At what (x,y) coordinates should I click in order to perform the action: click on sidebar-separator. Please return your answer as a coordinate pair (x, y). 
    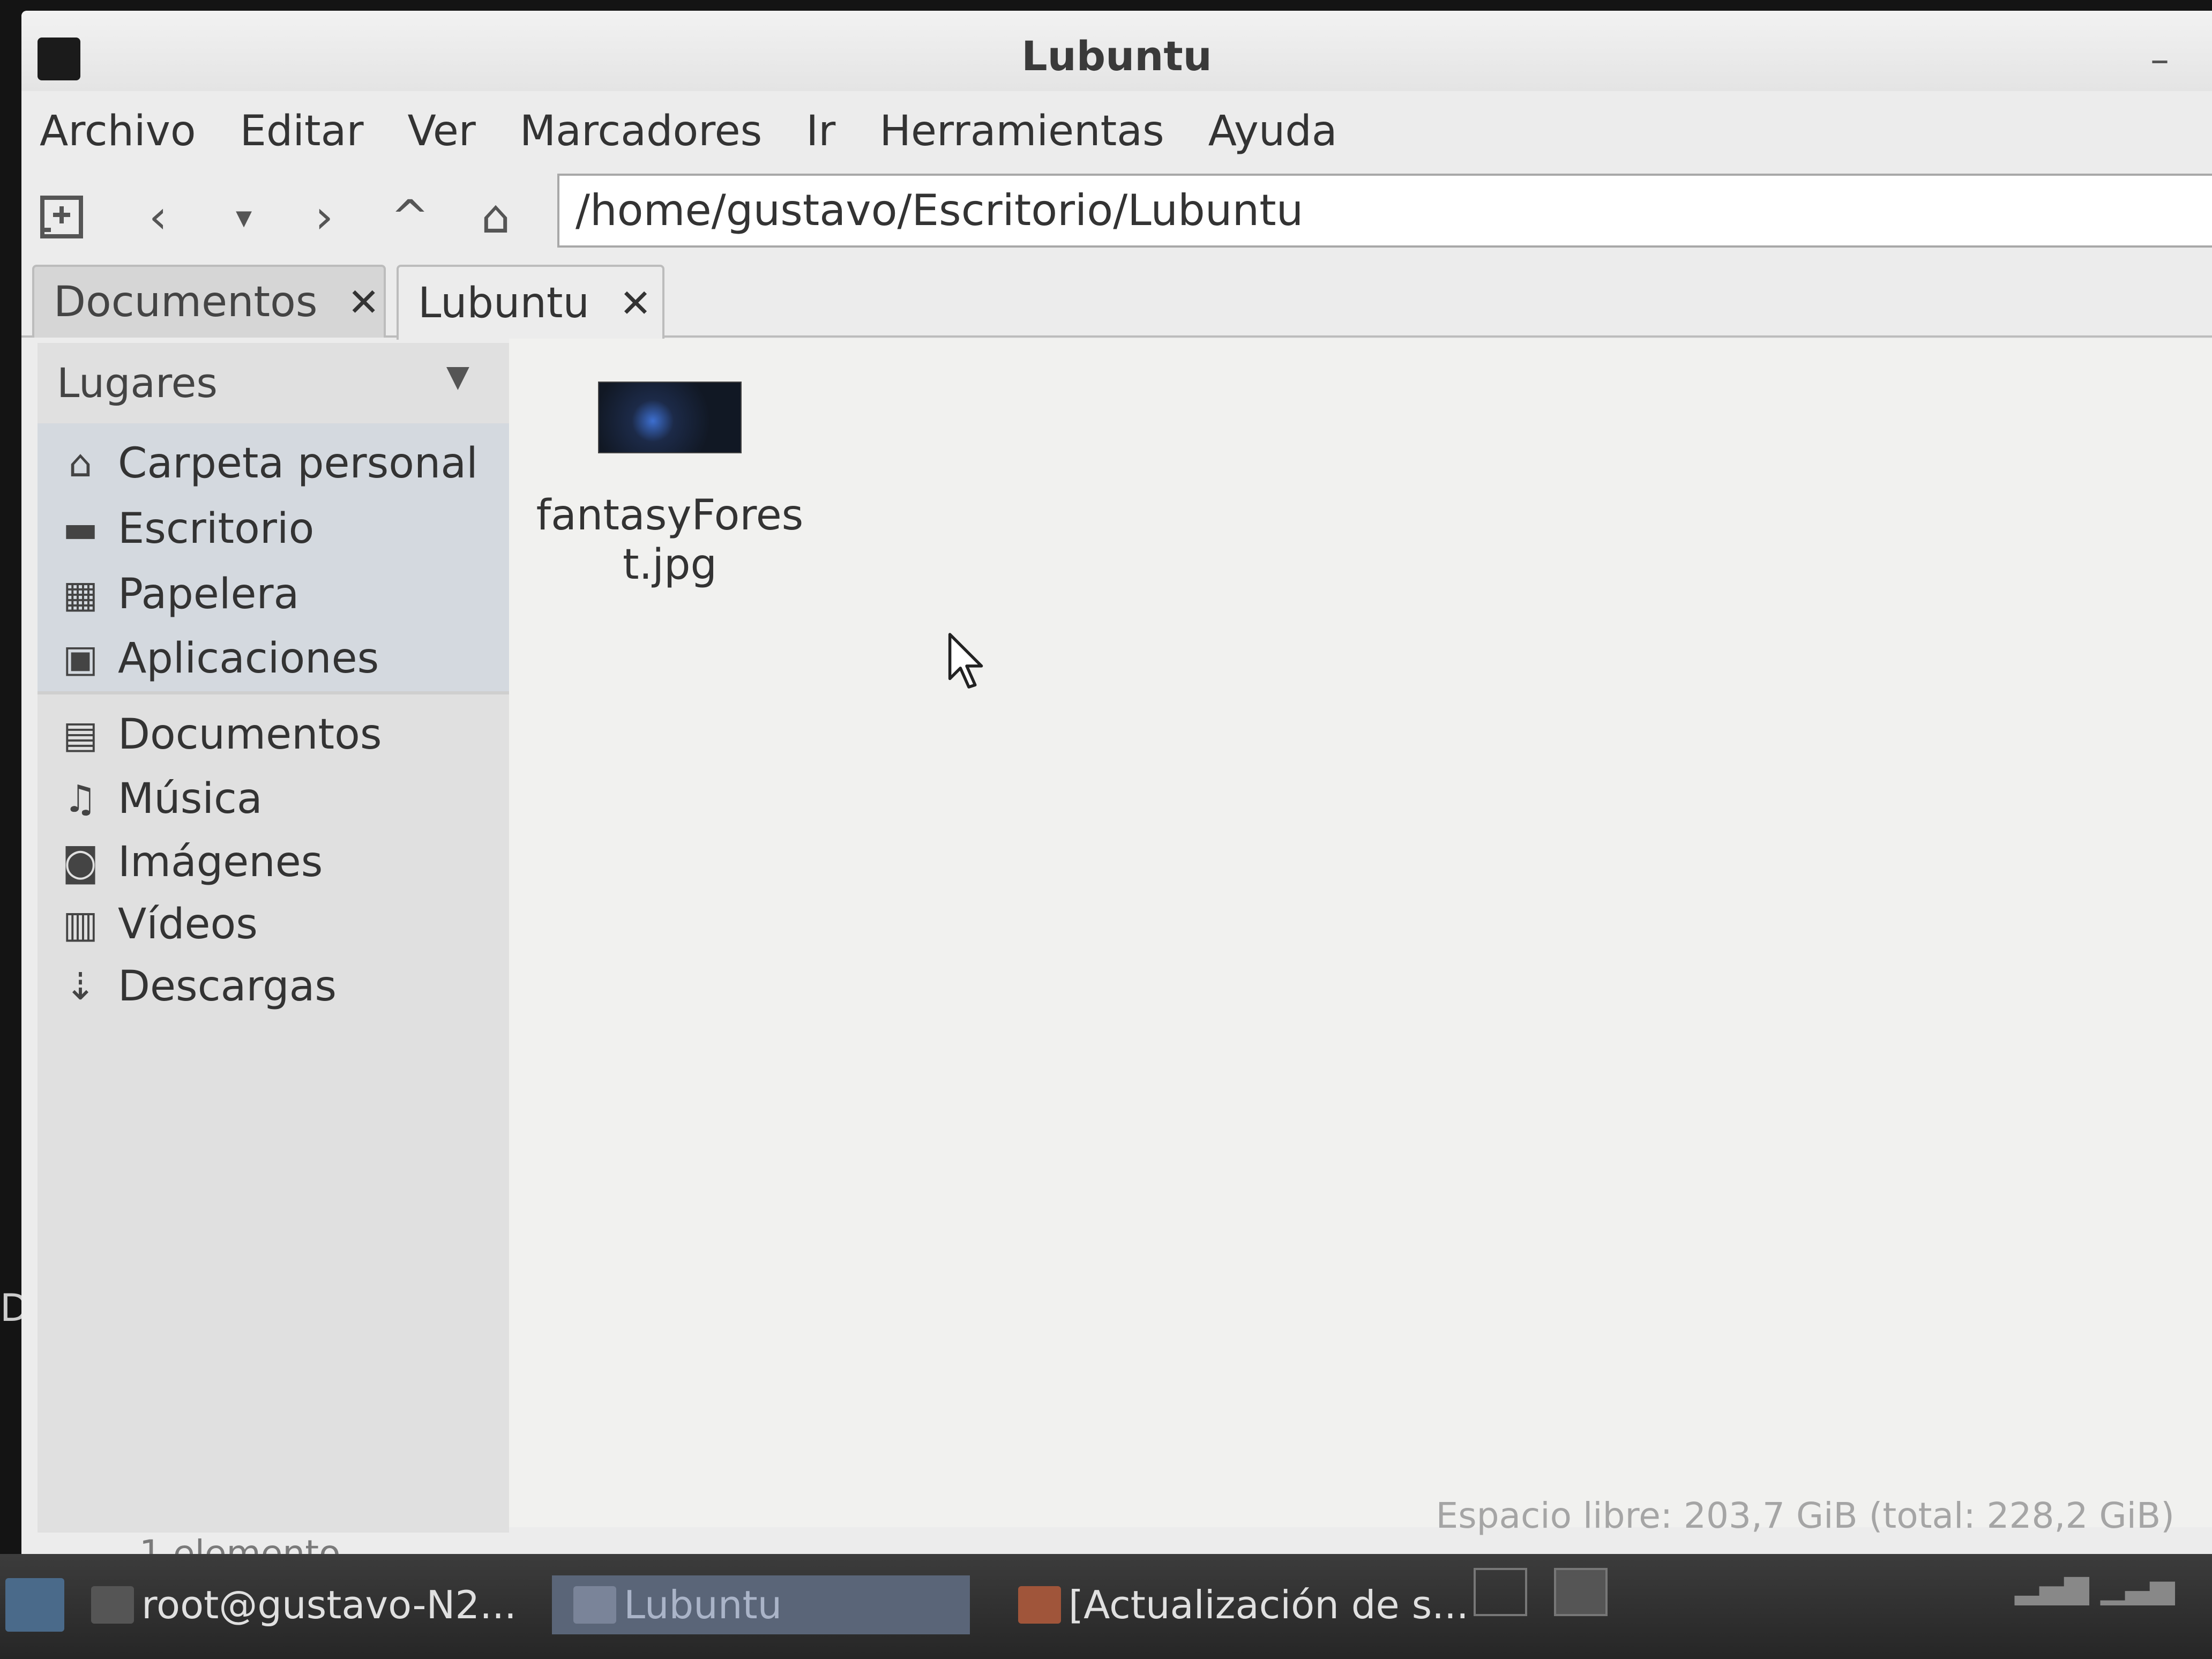
    Looking at the image, I should click on (273, 692).